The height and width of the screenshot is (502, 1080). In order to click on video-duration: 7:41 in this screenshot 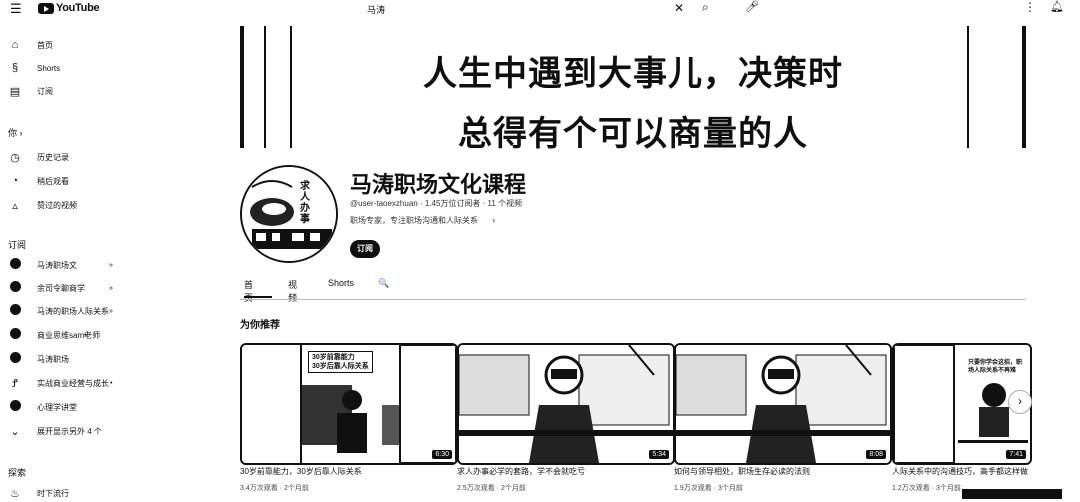, I will do `click(1016, 454)`.